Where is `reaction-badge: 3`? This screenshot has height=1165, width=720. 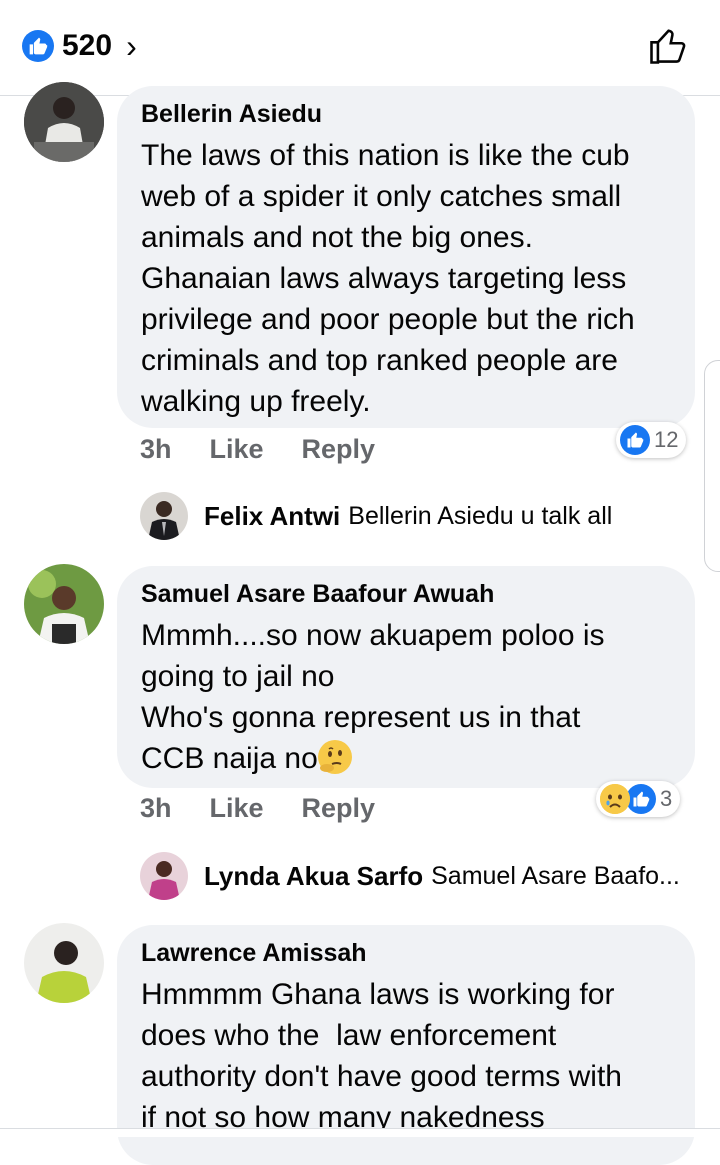
reaction-badge: 3 is located at coordinates (638, 799).